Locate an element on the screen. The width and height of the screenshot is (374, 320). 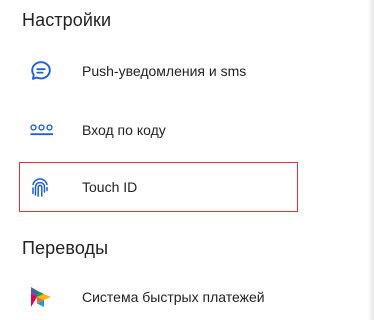
menu-item-label: Система быстрых платежей is located at coordinates (173, 297).